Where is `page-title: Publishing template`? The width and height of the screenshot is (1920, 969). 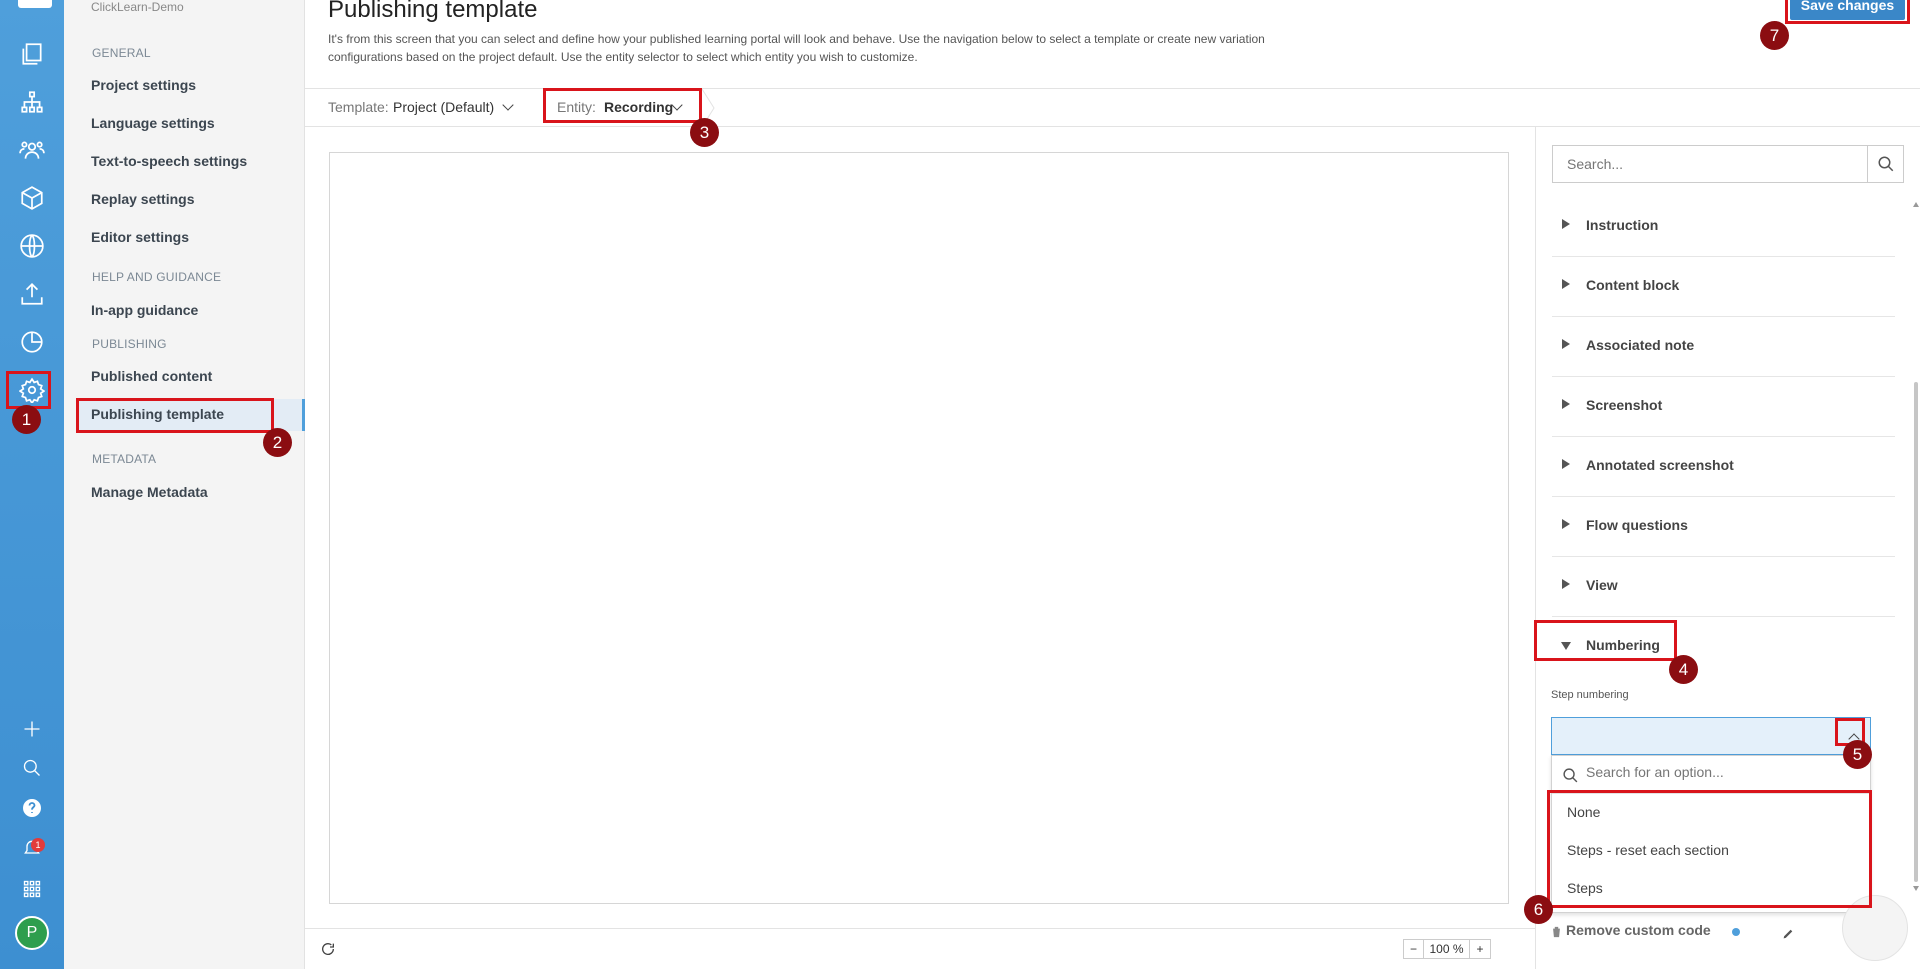
page-title: Publishing template is located at coordinates (433, 11).